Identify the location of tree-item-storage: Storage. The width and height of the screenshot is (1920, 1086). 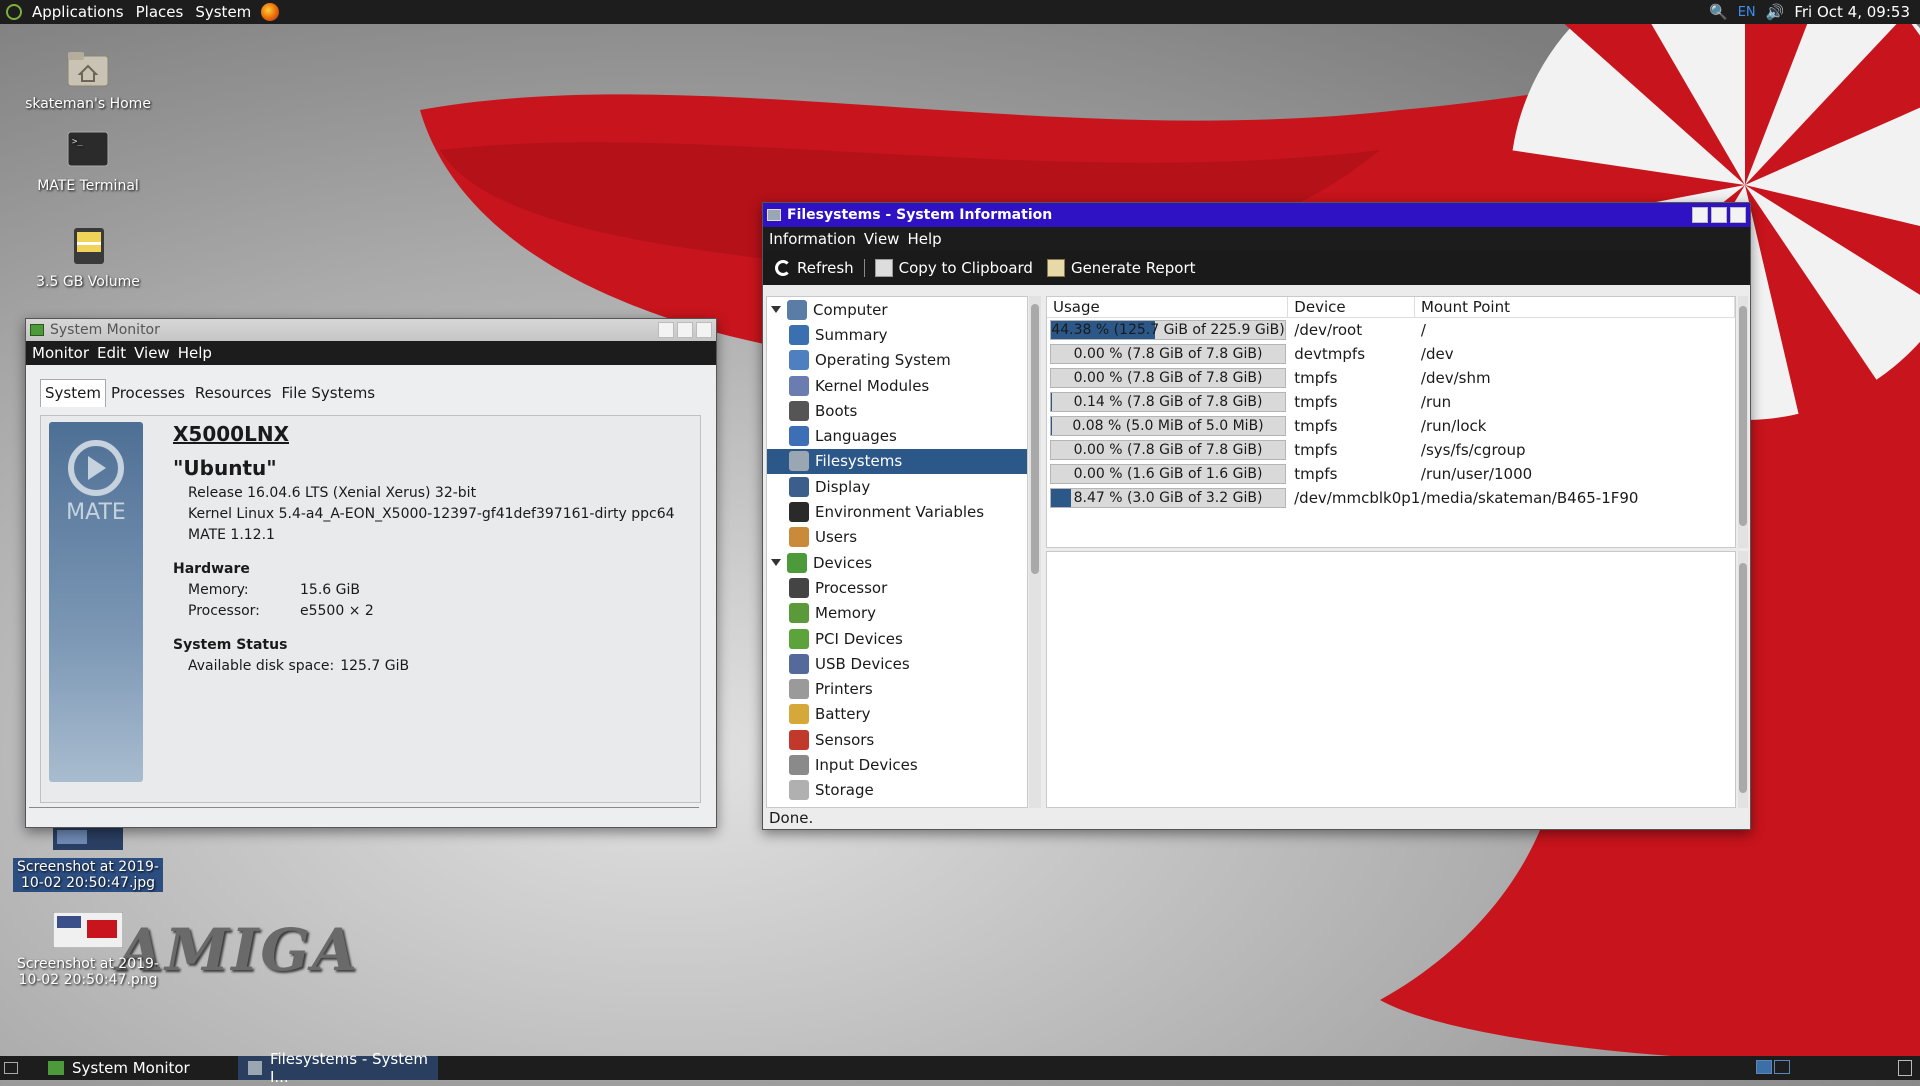
(897, 790).